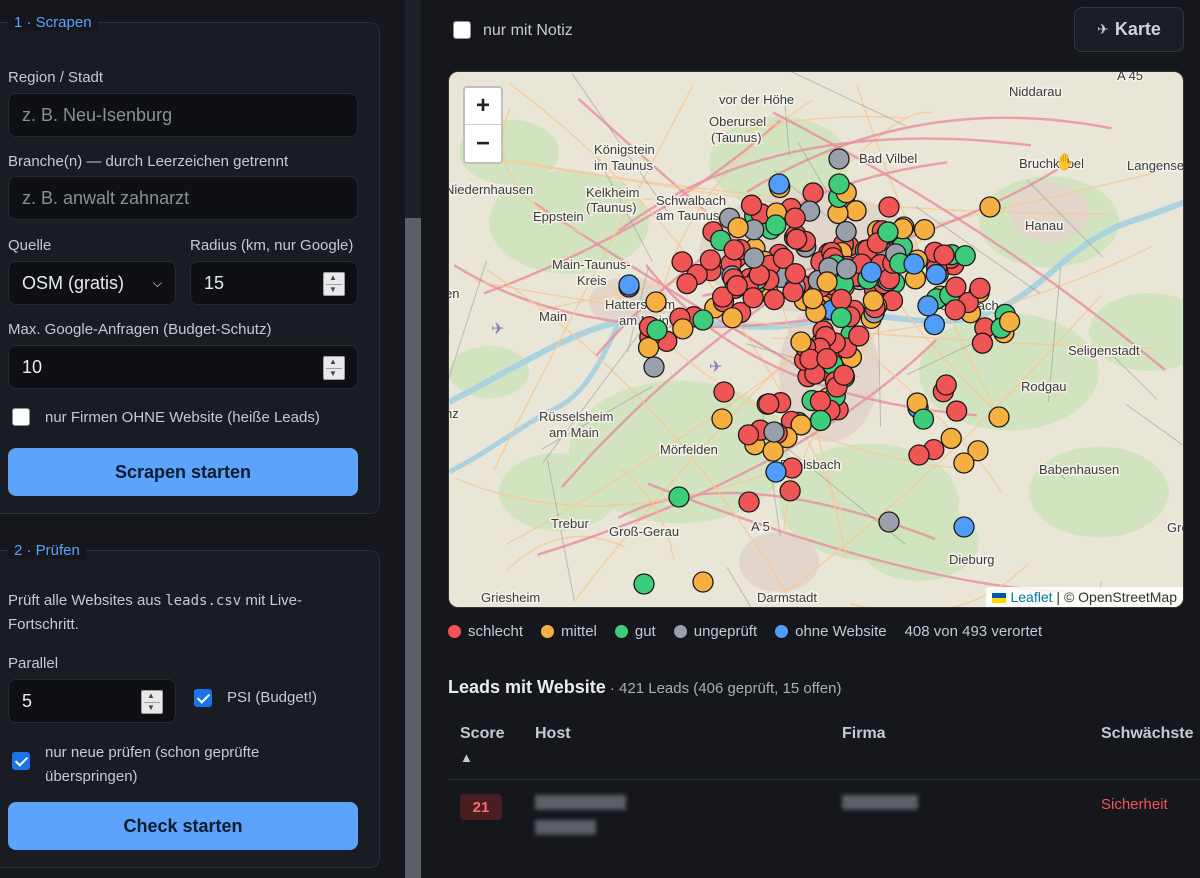  What do you see at coordinates (864, 734) in the screenshot?
I see `col-firma: Firma` at bounding box center [864, 734].